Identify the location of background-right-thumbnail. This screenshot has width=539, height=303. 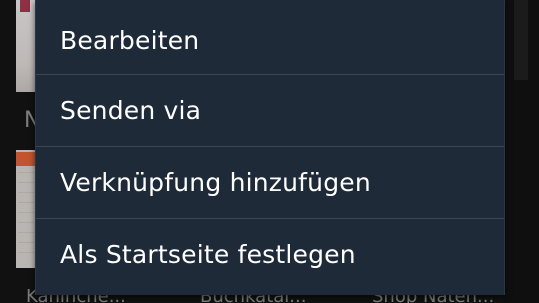
(521, 40).